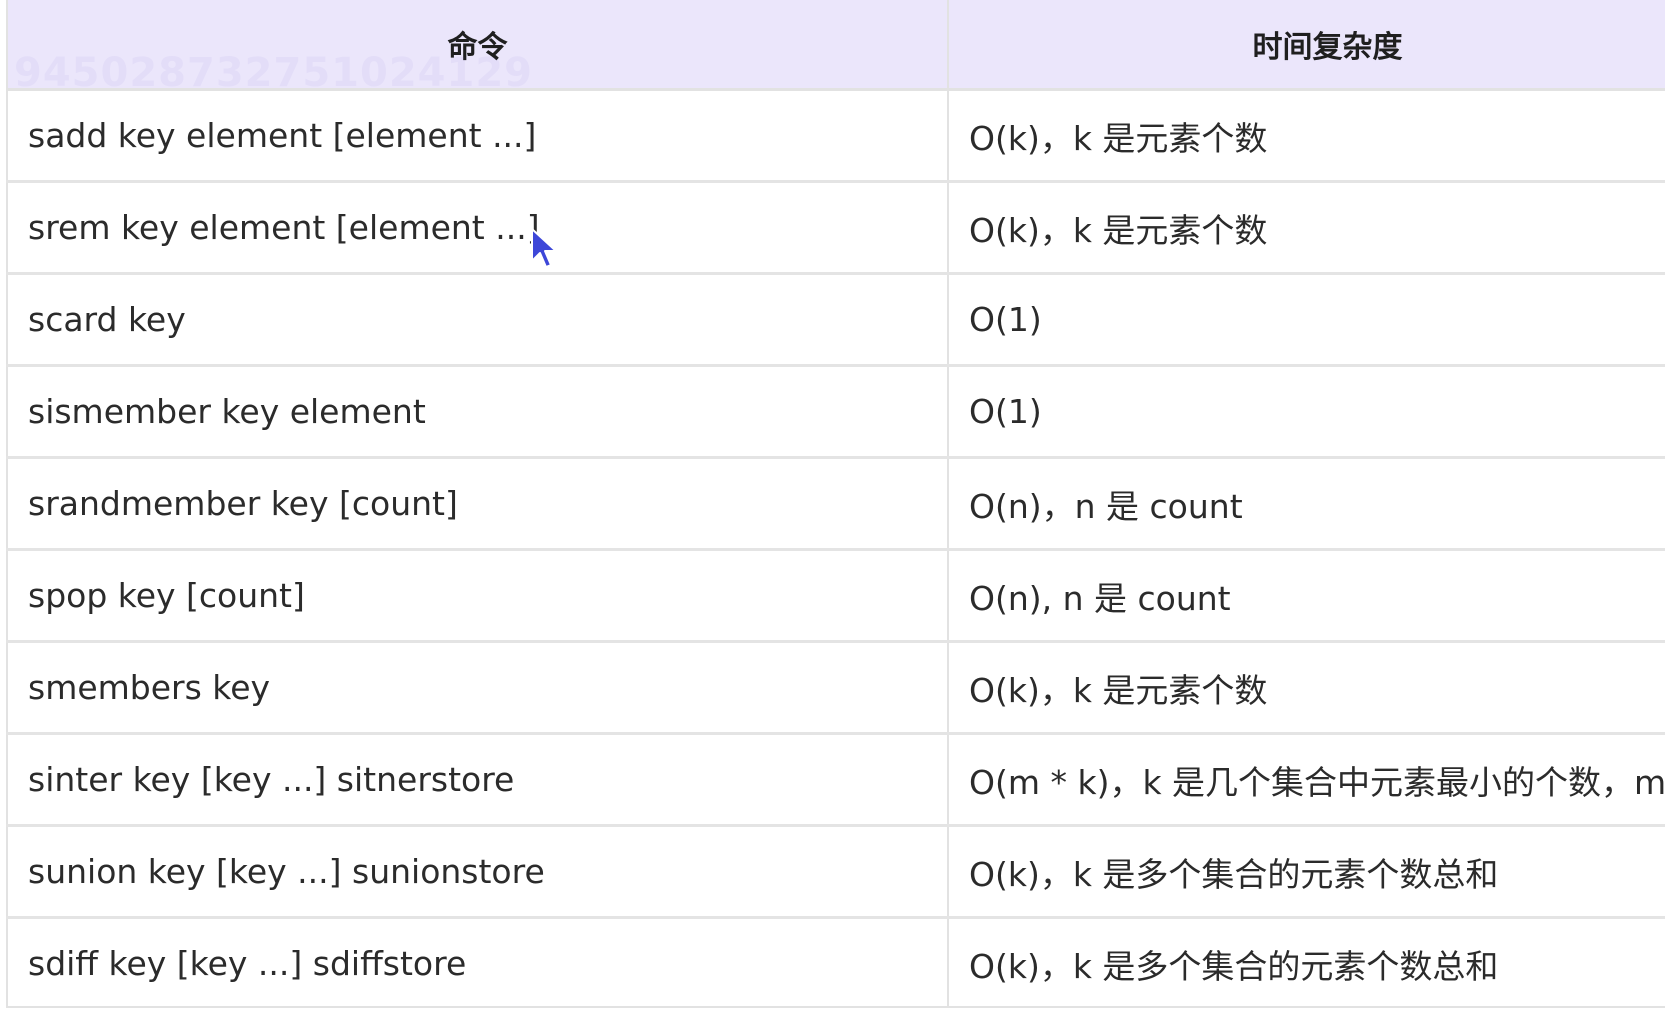  Describe the element at coordinates (477, 320) in the screenshot. I see `command-cell: scard key` at that location.